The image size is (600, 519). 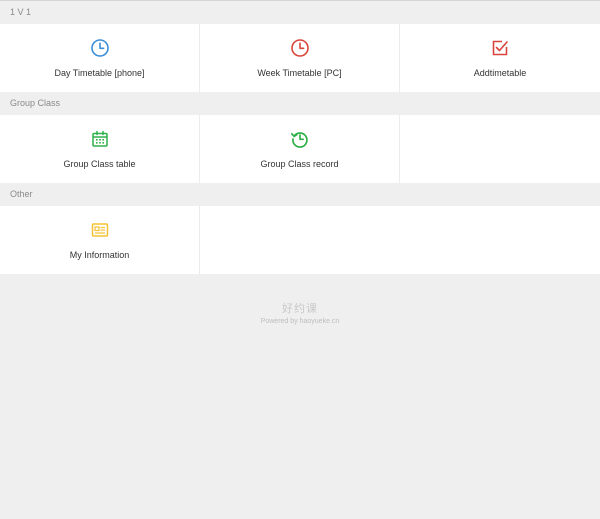 I want to click on group-class-table-button: Group Class table, so click(x=100, y=149).